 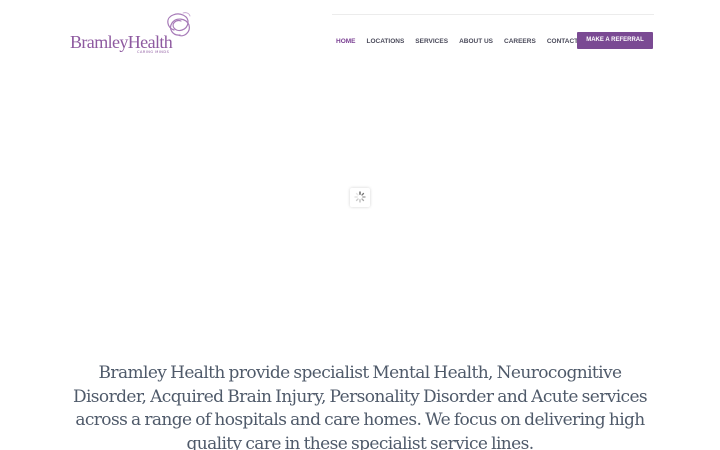 I want to click on loading-indicator, so click(x=360, y=197).